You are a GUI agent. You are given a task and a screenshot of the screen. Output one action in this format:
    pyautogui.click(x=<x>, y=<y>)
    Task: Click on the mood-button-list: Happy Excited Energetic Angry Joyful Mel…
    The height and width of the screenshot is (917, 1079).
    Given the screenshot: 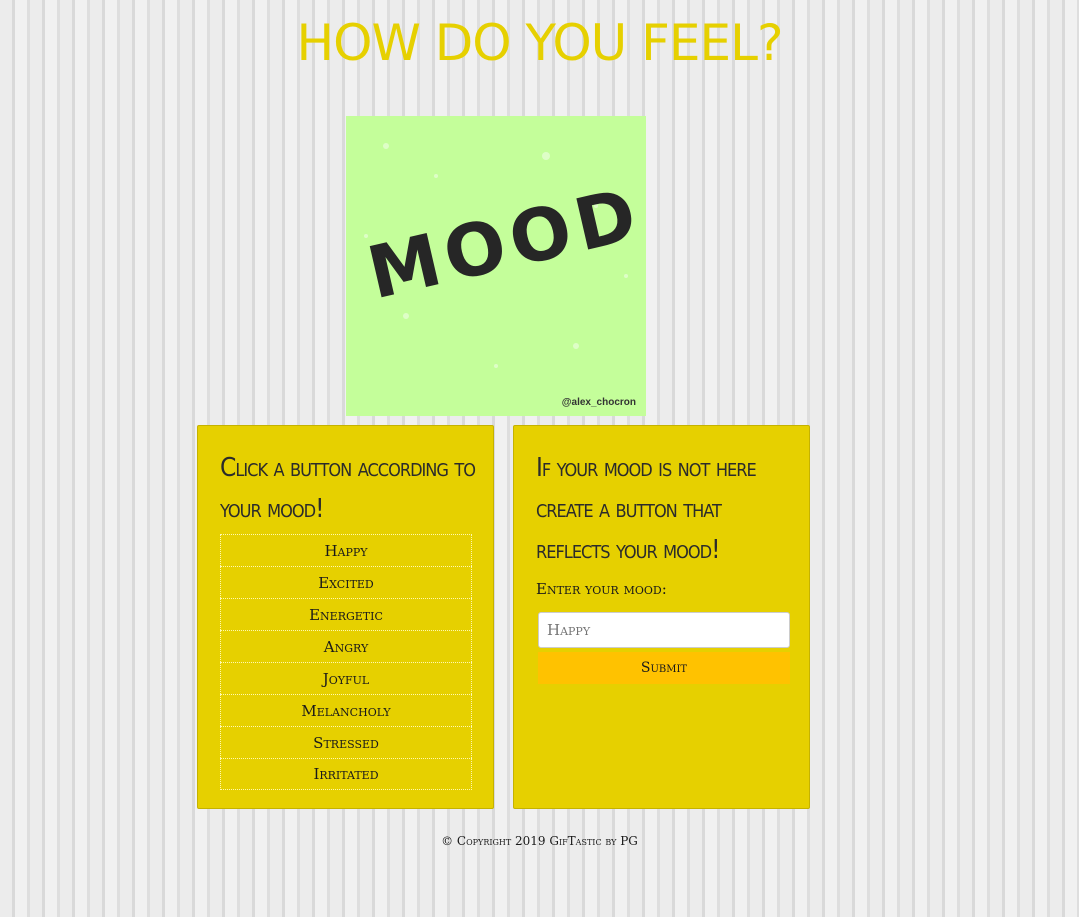 What is the action you would take?
    pyautogui.click(x=346, y=662)
    